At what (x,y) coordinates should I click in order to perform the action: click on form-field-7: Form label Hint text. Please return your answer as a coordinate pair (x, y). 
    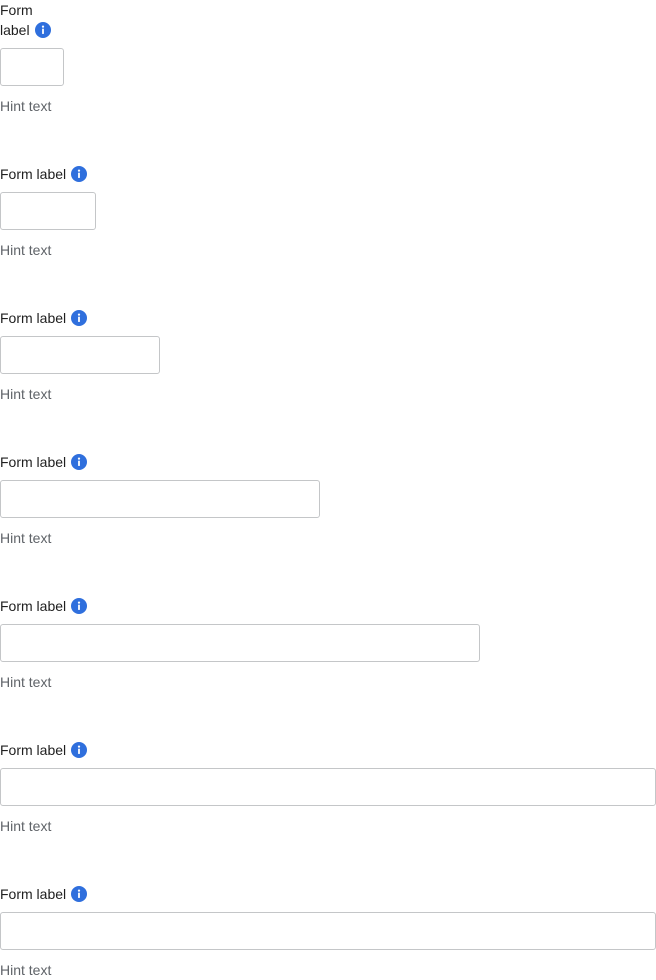
    Looking at the image, I should click on (328, 931).